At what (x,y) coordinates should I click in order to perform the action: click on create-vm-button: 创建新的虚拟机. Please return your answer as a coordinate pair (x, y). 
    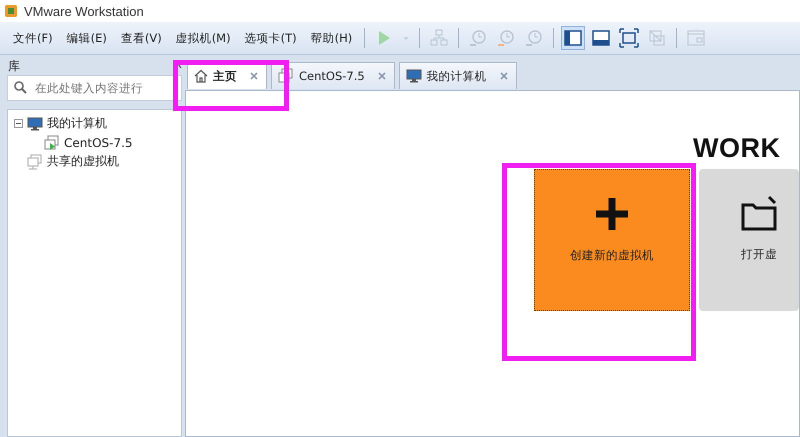
    Looking at the image, I should click on (612, 240).